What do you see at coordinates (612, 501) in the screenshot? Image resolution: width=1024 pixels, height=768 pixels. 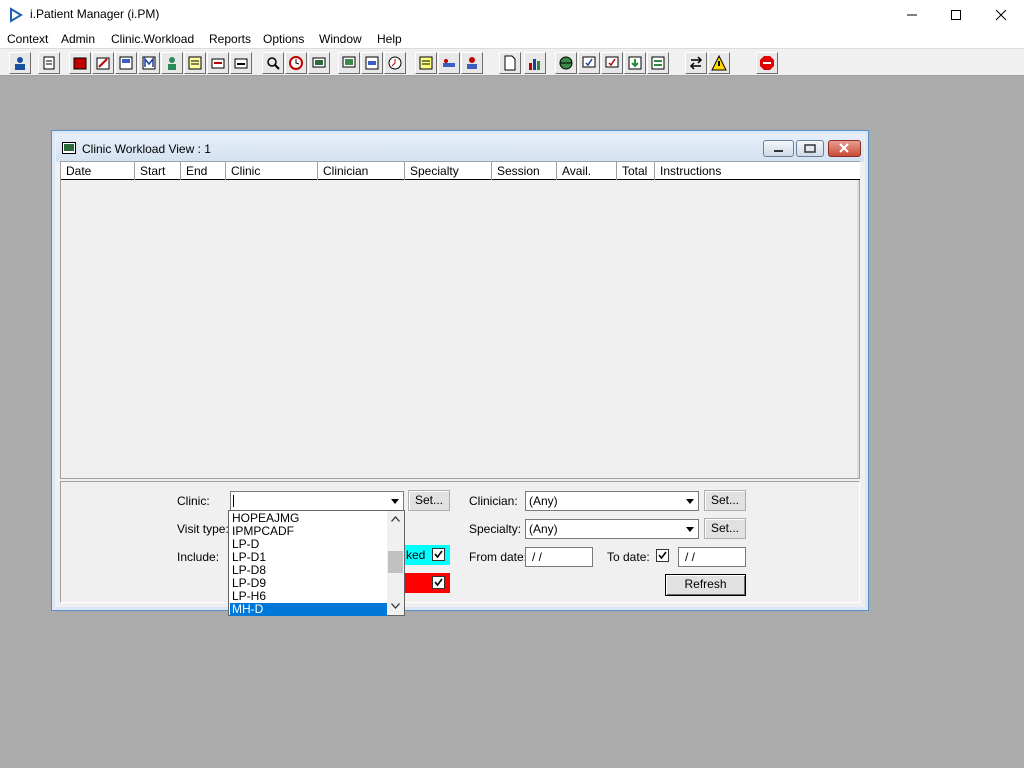 I see `clinician-combo: (Any)` at bounding box center [612, 501].